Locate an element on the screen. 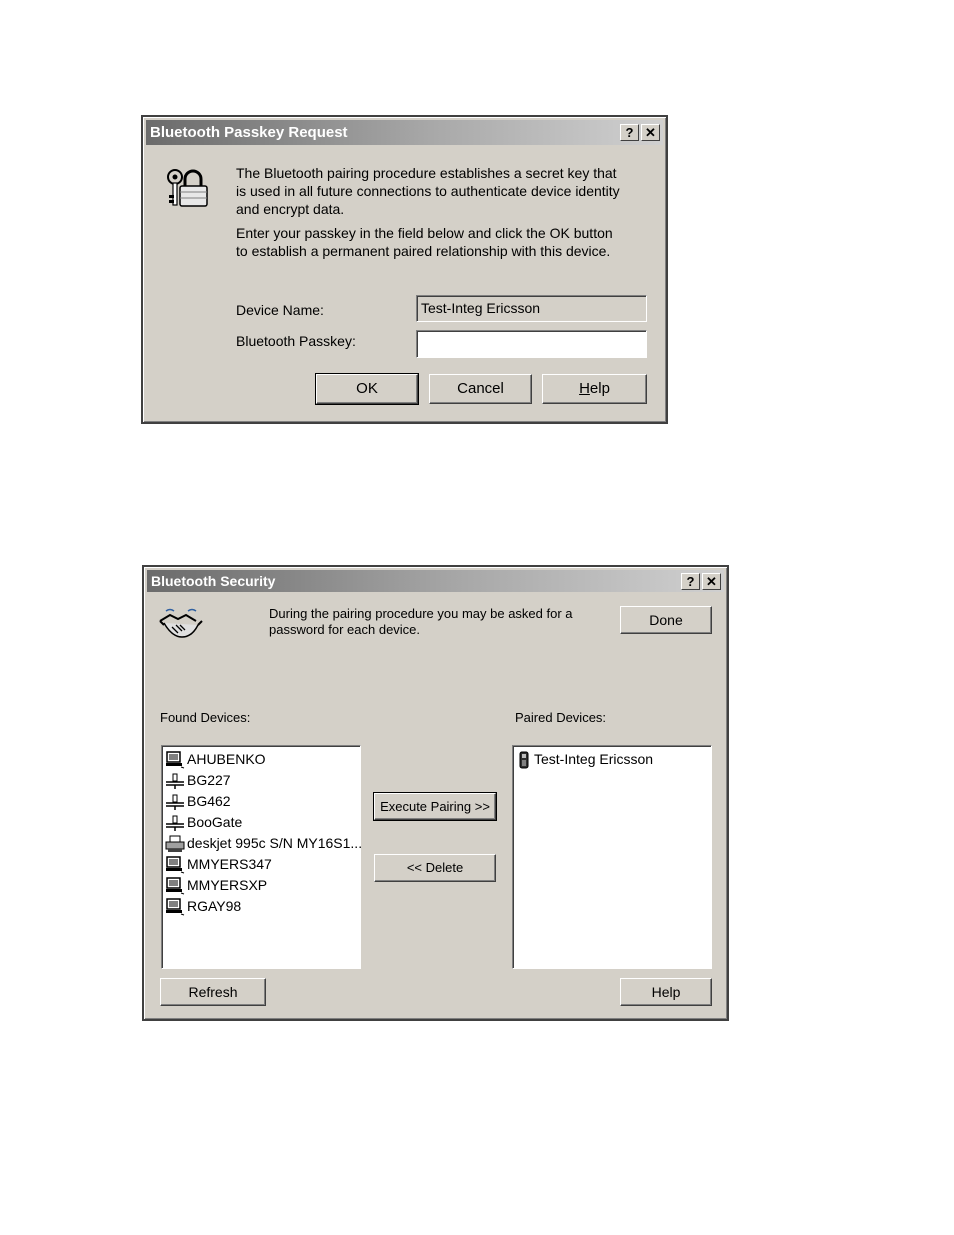 The height and width of the screenshot is (1235, 954). paired-devices-label: Paired Devices: is located at coordinates (561, 717).